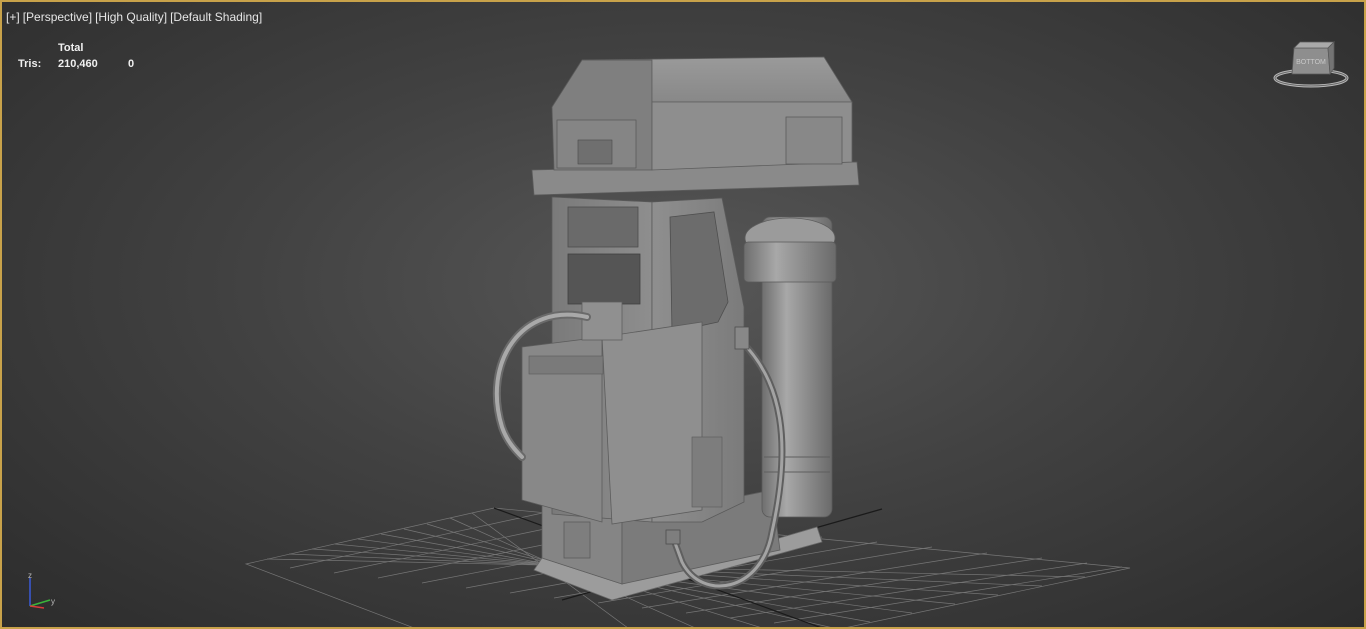 The height and width of the screenshot is (629, 1366). What do you see at coordinates (216, 17) in the screenshot?
I see `viewport-shading-menu: [Default Shading]` at bounding box center [216, 17].